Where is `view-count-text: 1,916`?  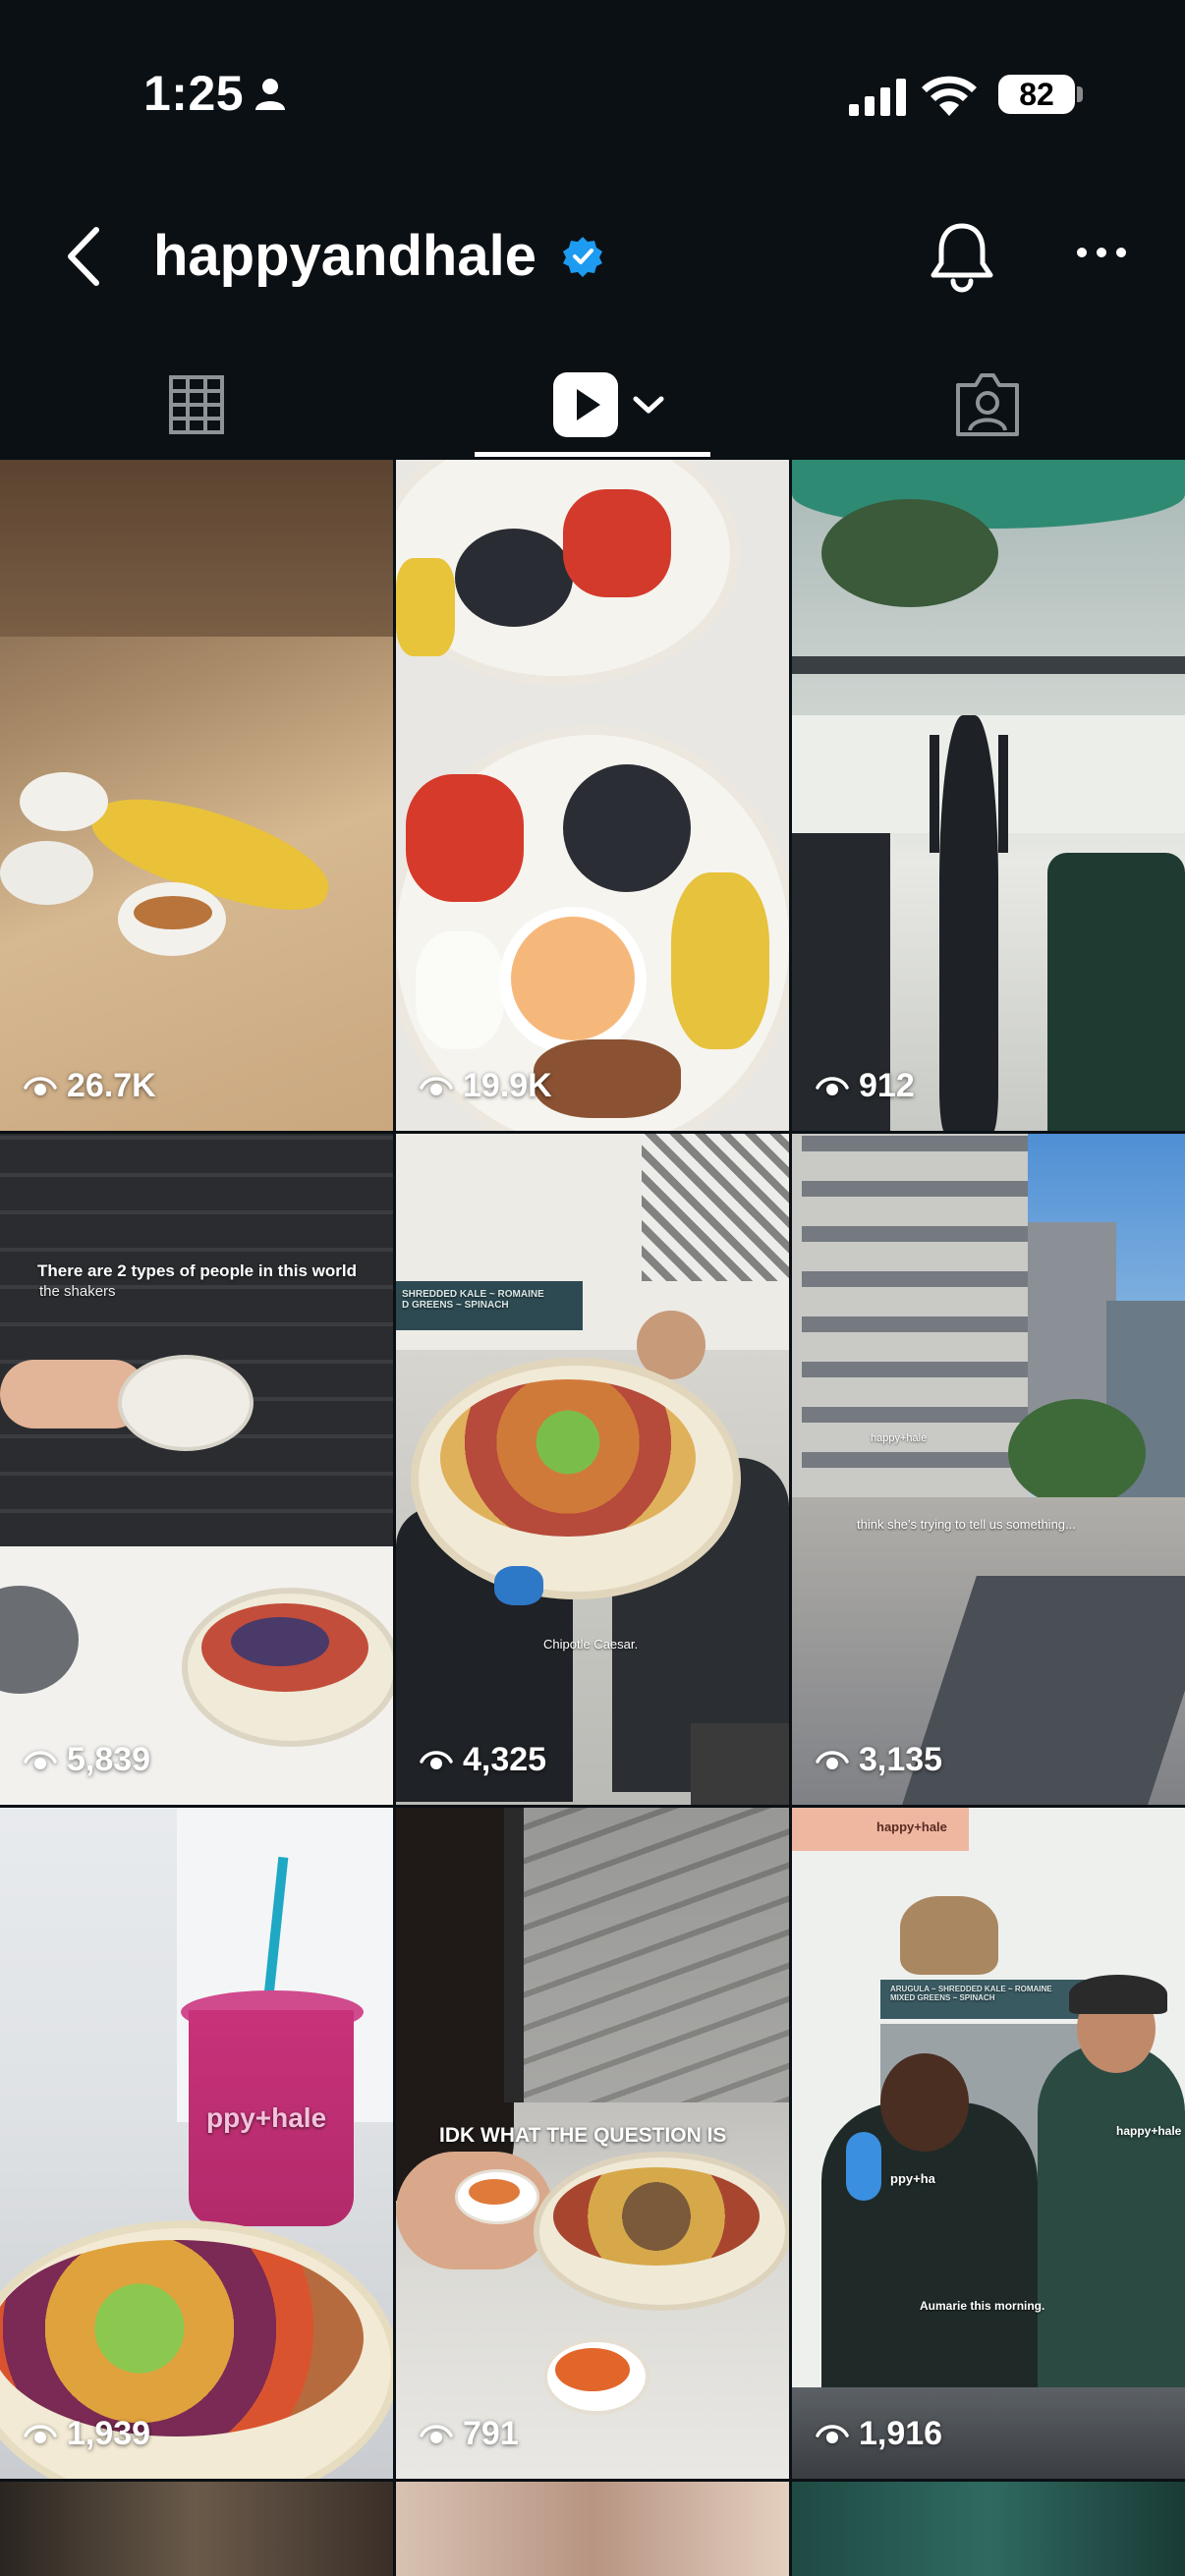
view-count-text: 1,916 is located at coordinates (901, 2433).